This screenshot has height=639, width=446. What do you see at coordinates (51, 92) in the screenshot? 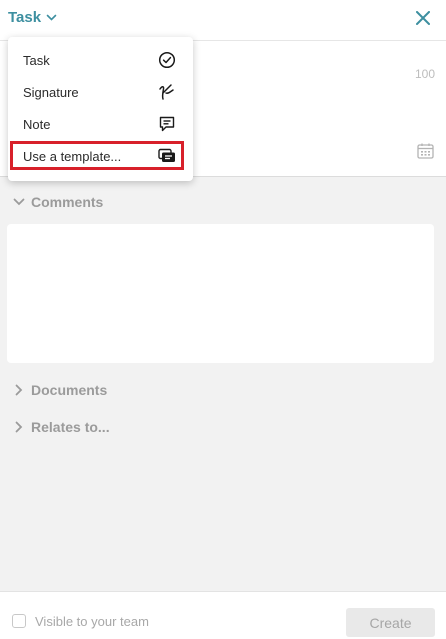
I see `menu-item-label: Signature` at bounding box center [51, 92].